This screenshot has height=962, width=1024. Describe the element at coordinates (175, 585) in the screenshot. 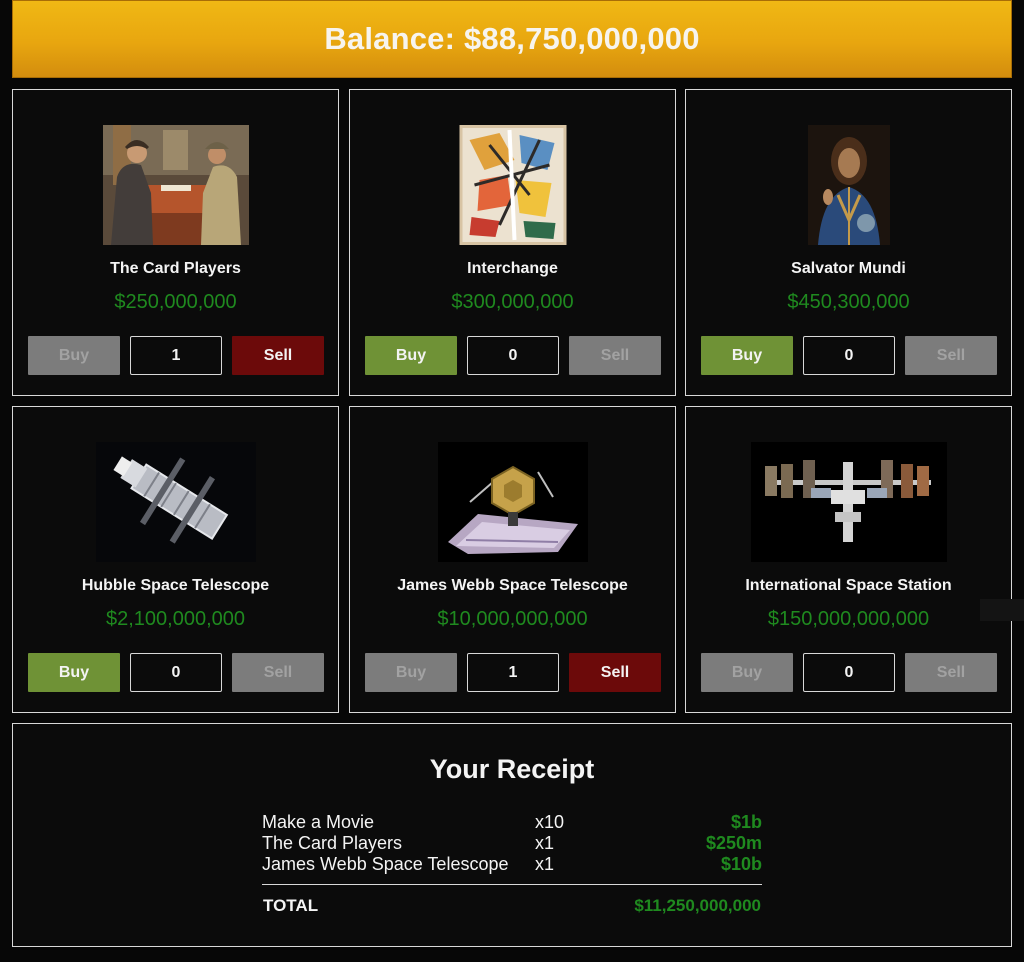

I see `product-name: Hubble Space Telescope` at that location.